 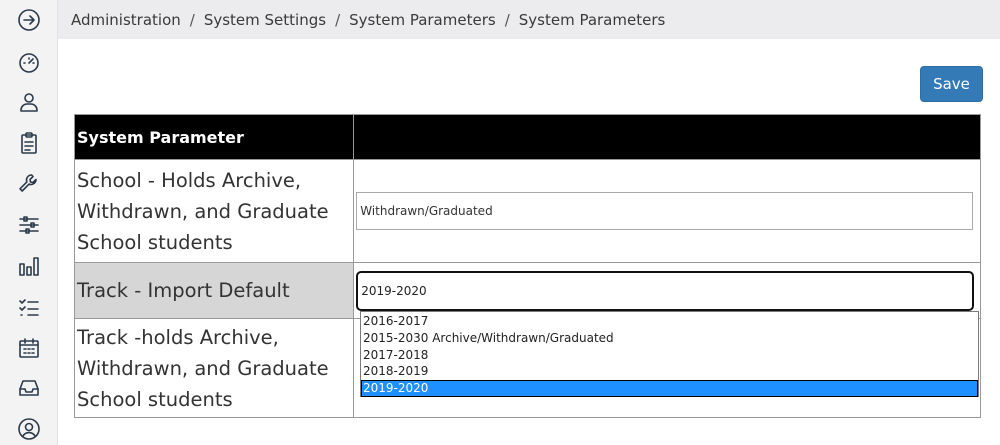 What do you see at coordinates (28, 307) in the screenshot?
I see `checklist-icon` at bounding box center [28, 307].